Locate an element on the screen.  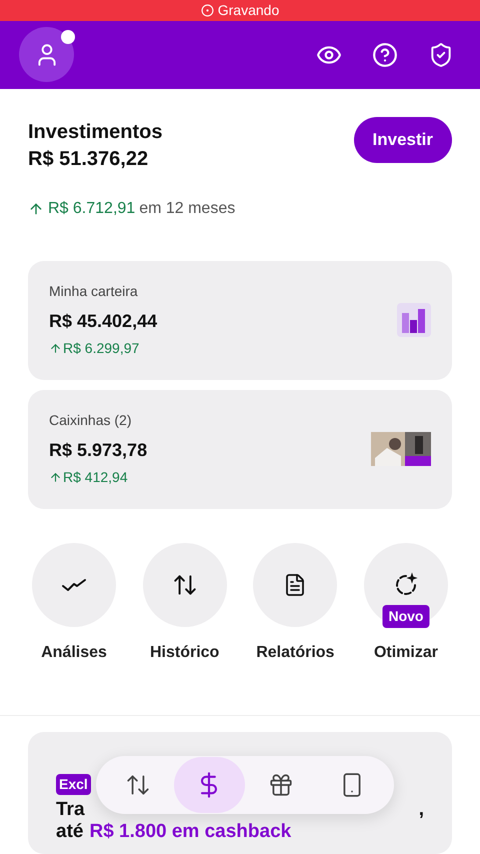
shortcut-label: Análises is located at coordinates (74, 652).